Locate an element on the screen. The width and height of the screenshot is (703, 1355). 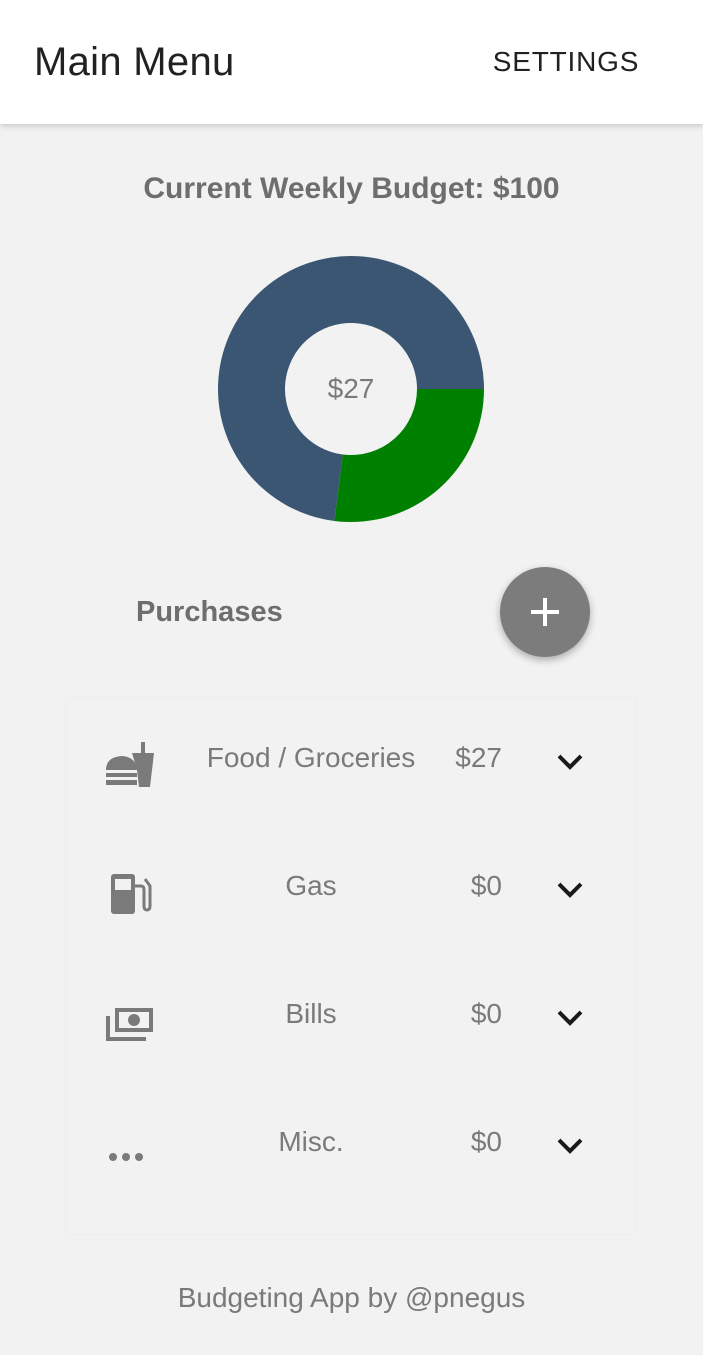
list-item-bills: Bills $0 is located at coordinates (351, 1018).